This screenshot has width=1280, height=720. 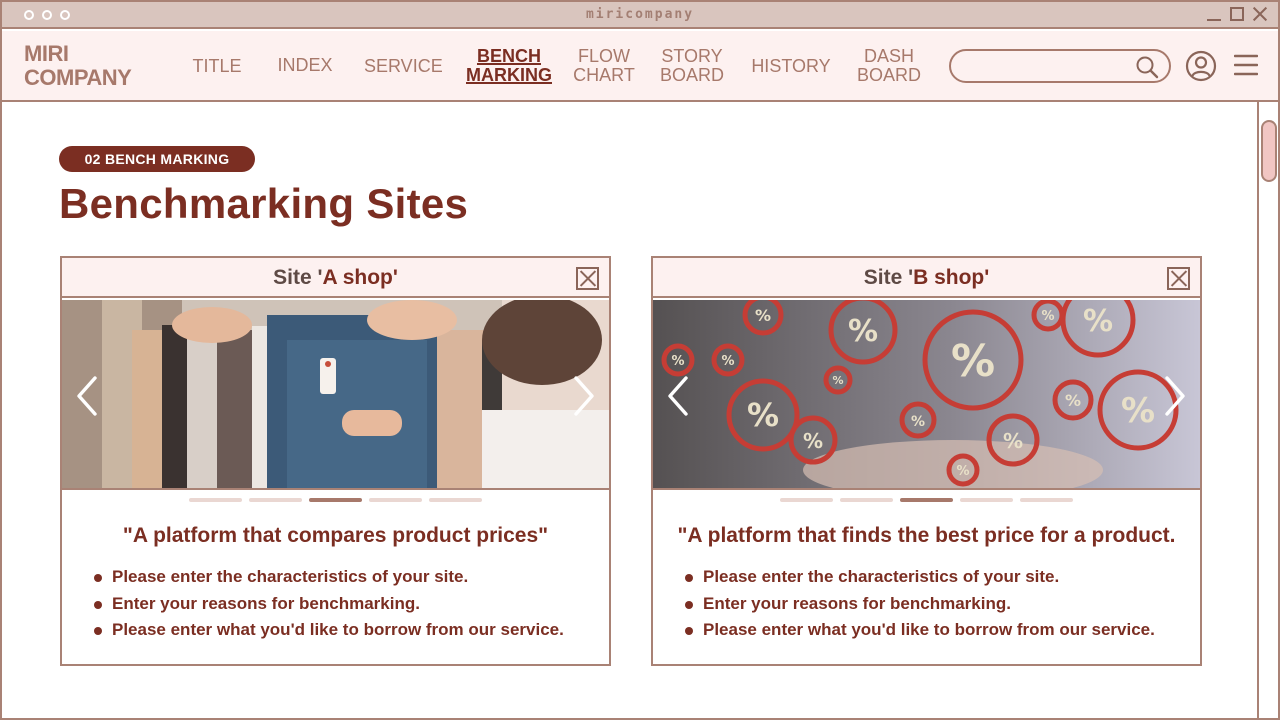 What do you see at coordinates (888, 56) in the screenshot?
I see `nav-item-label: DASH` at bounding box center [888, 56].